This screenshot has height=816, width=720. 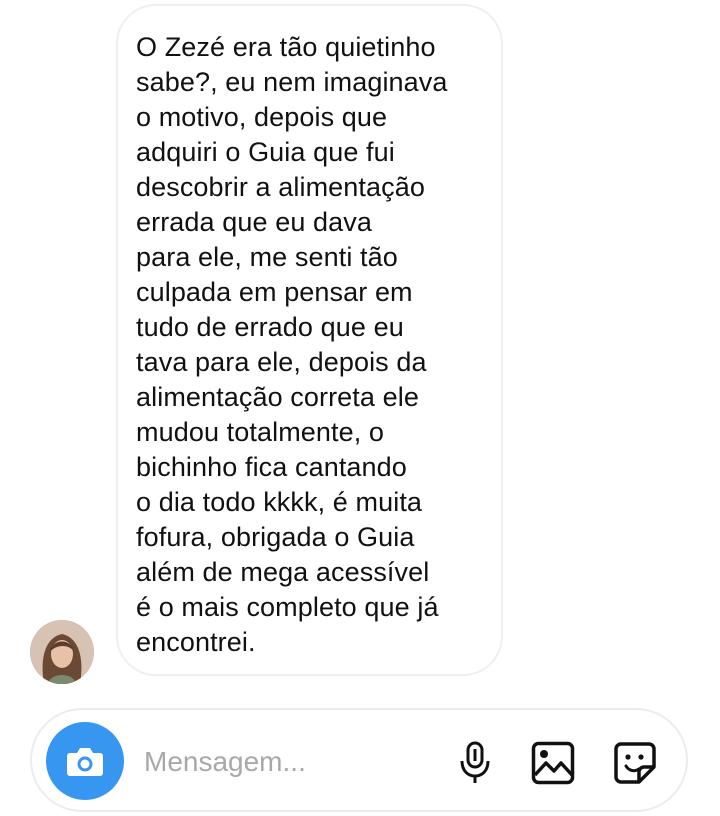 I want to click on sender-avatar, so click(x=62, y=652).